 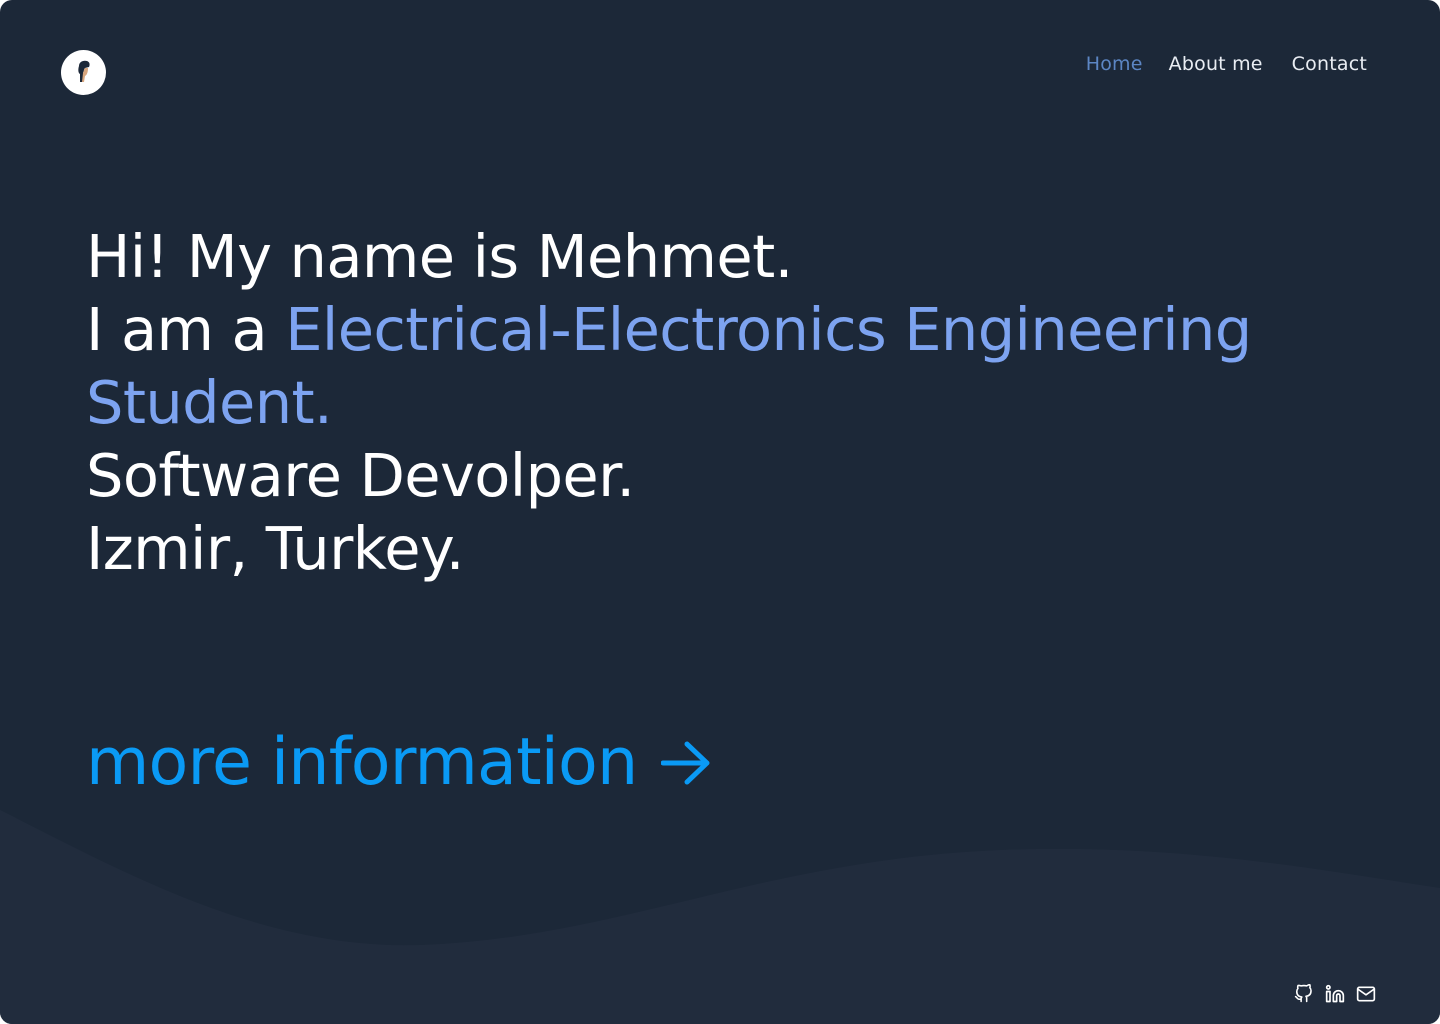 I want to click on mail-icon, so click(x=1365, y=993).